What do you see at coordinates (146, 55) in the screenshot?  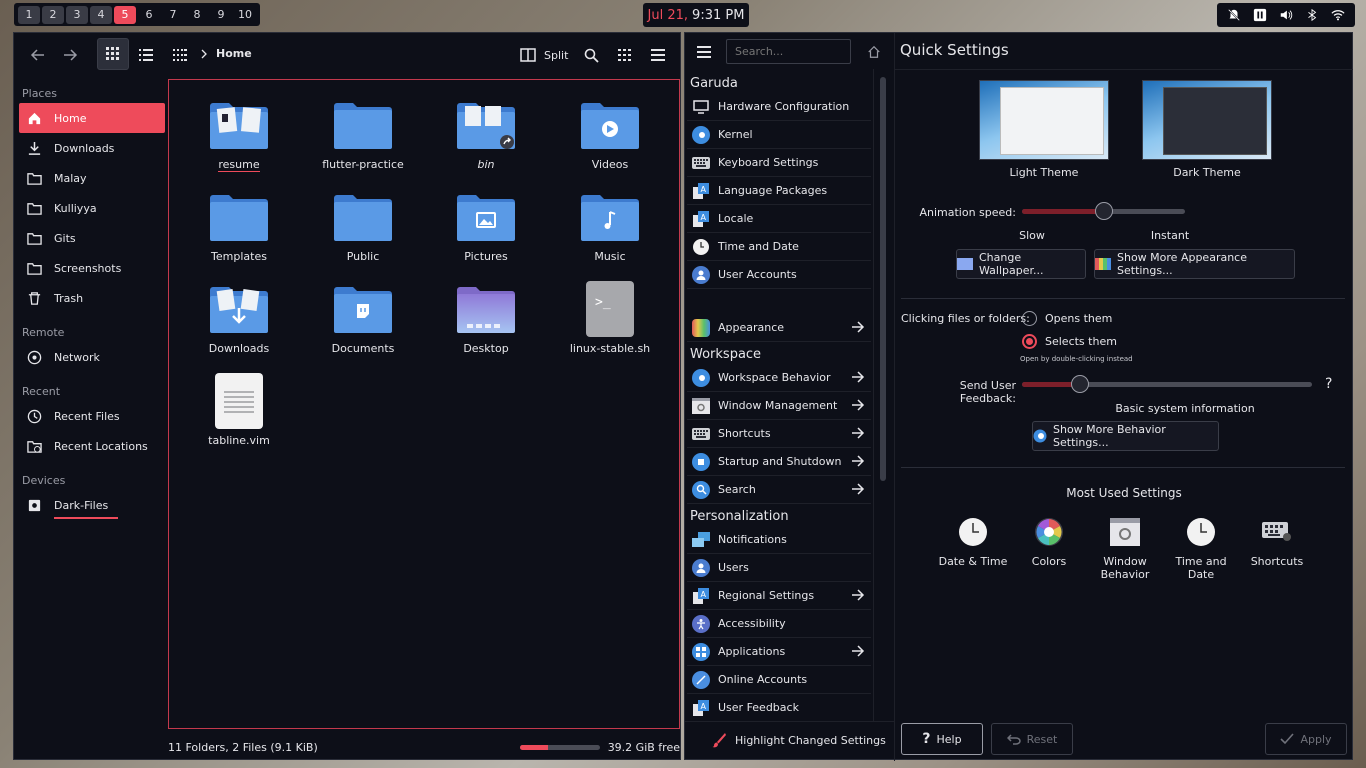 I see `details-view-button` at bounding box center [146, 55].